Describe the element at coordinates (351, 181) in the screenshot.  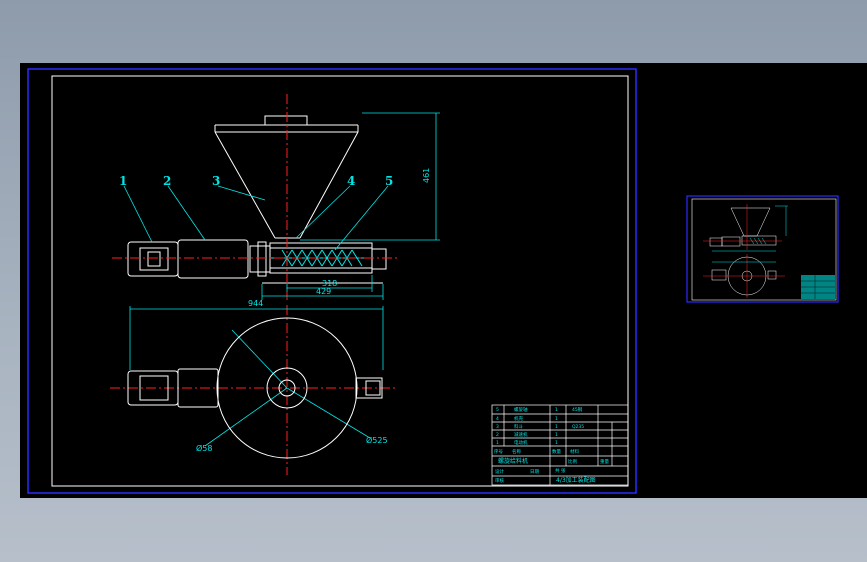
I see `callout-4: 4` at that location.